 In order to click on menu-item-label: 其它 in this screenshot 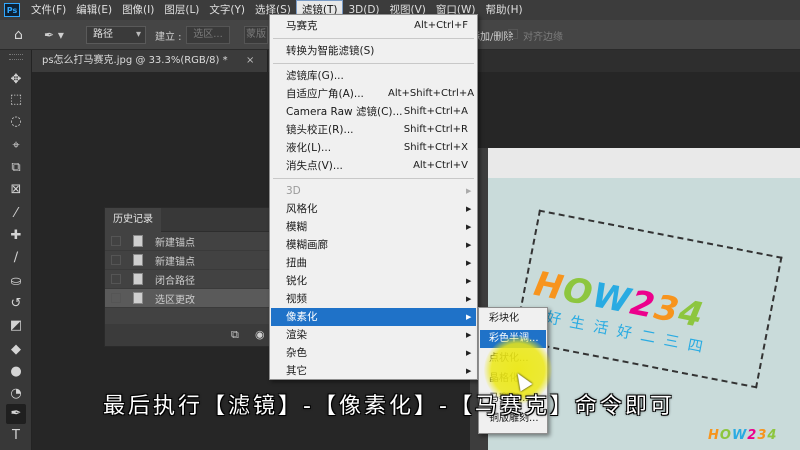, I will do `click(296, 371)`.